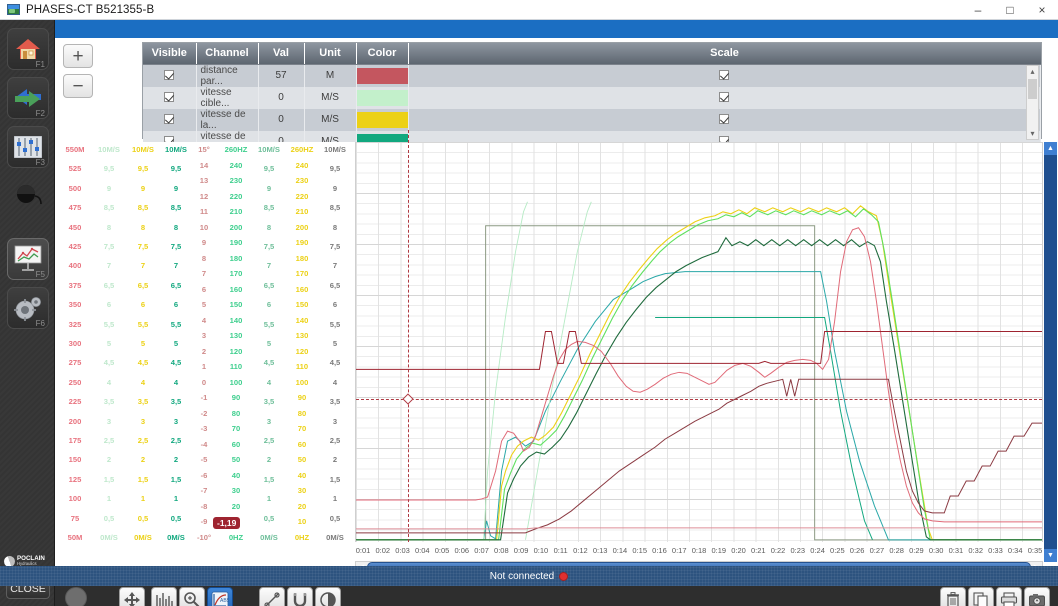 This screenshot has height=606, width=1058. I want to click on x-axis-tick: 0:27, so click(877, 550).